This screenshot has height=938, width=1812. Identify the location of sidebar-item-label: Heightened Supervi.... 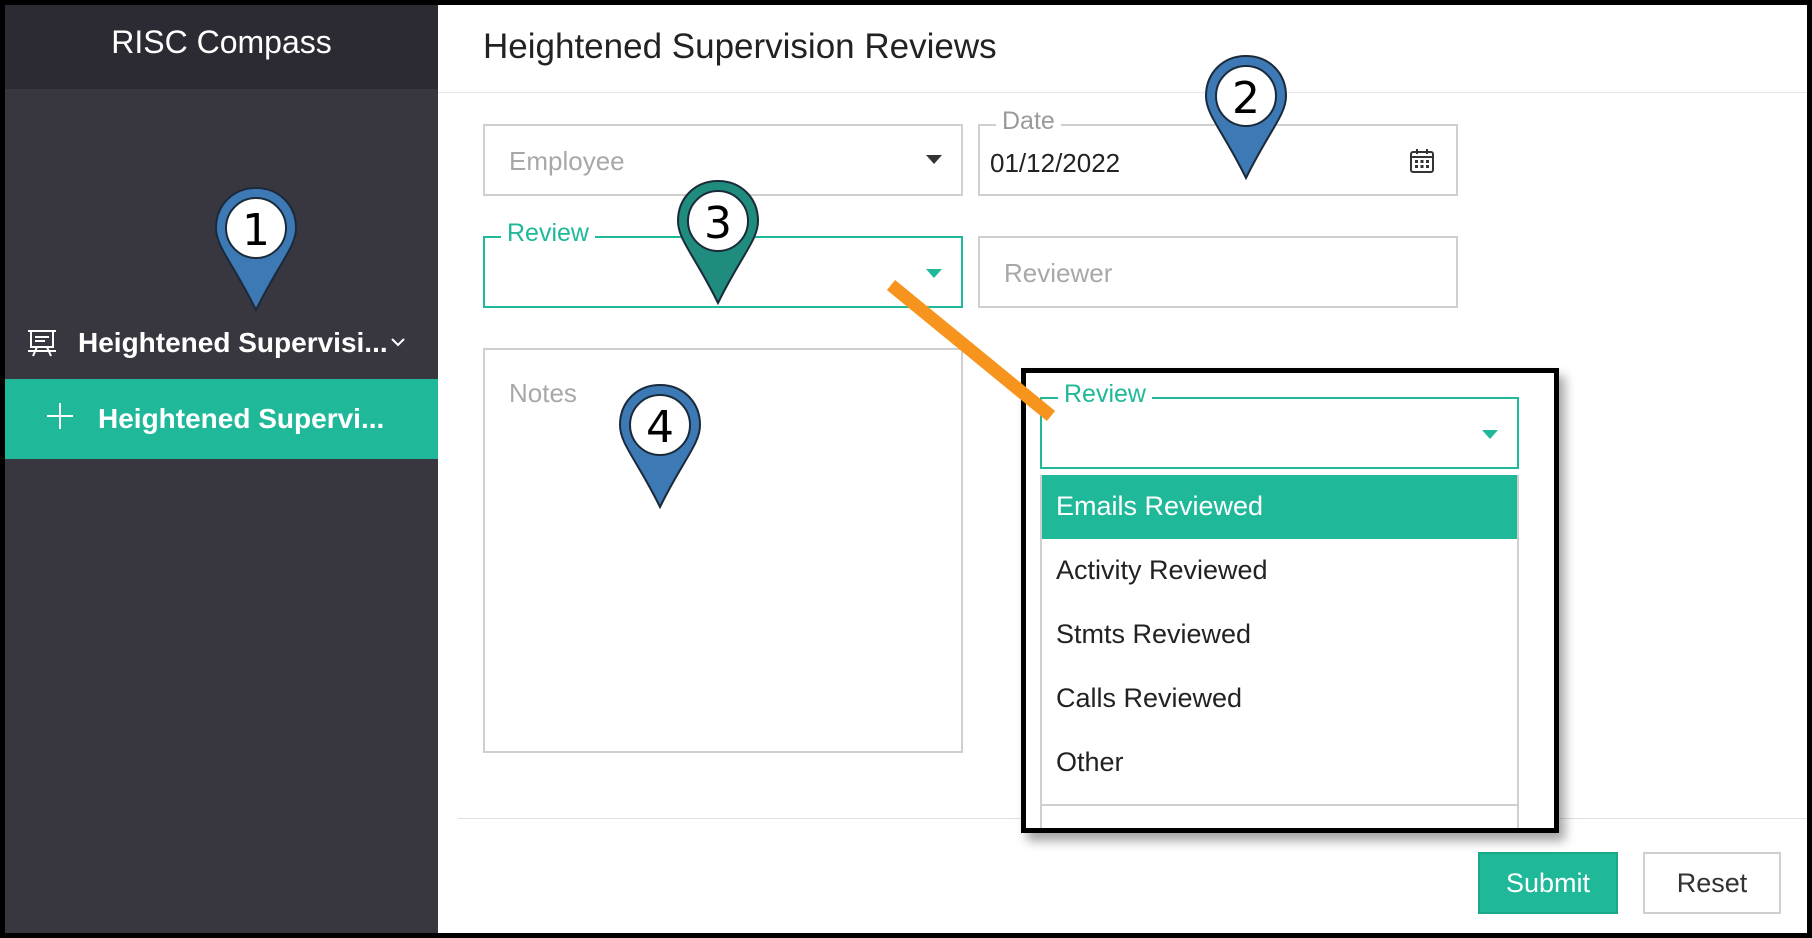
(241, 418).